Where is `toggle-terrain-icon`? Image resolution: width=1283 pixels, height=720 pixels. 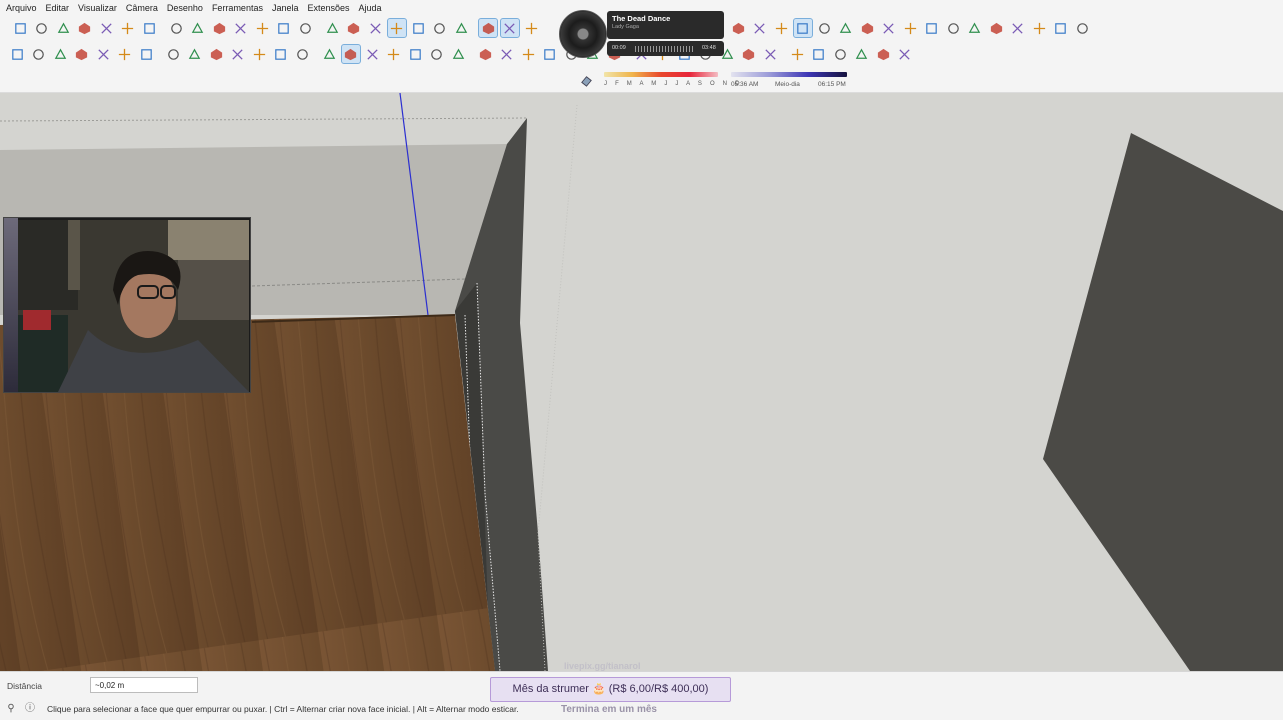 toggle-terrain-icon is located at coordinates (846, 28).